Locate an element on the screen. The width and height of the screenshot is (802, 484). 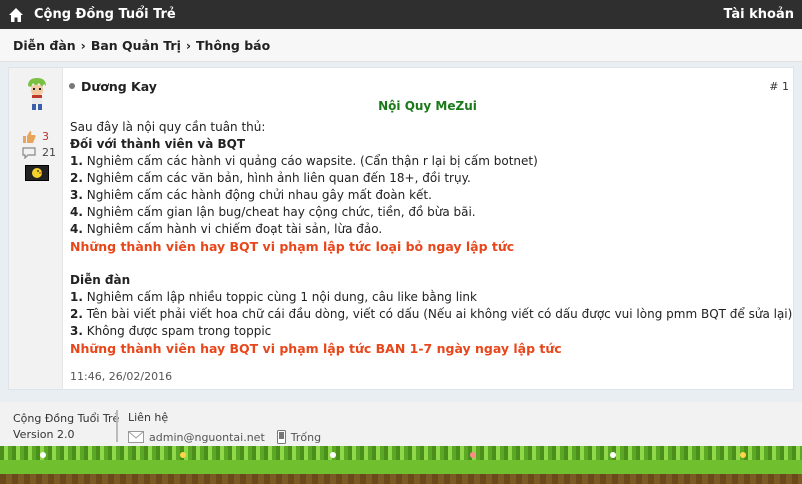
avatar is located at coordinates (37, 94).